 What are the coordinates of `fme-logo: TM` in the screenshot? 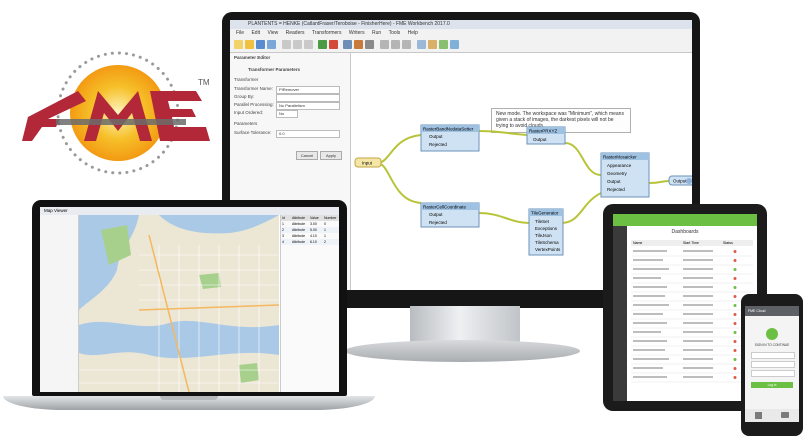 It's located at (116, 113).